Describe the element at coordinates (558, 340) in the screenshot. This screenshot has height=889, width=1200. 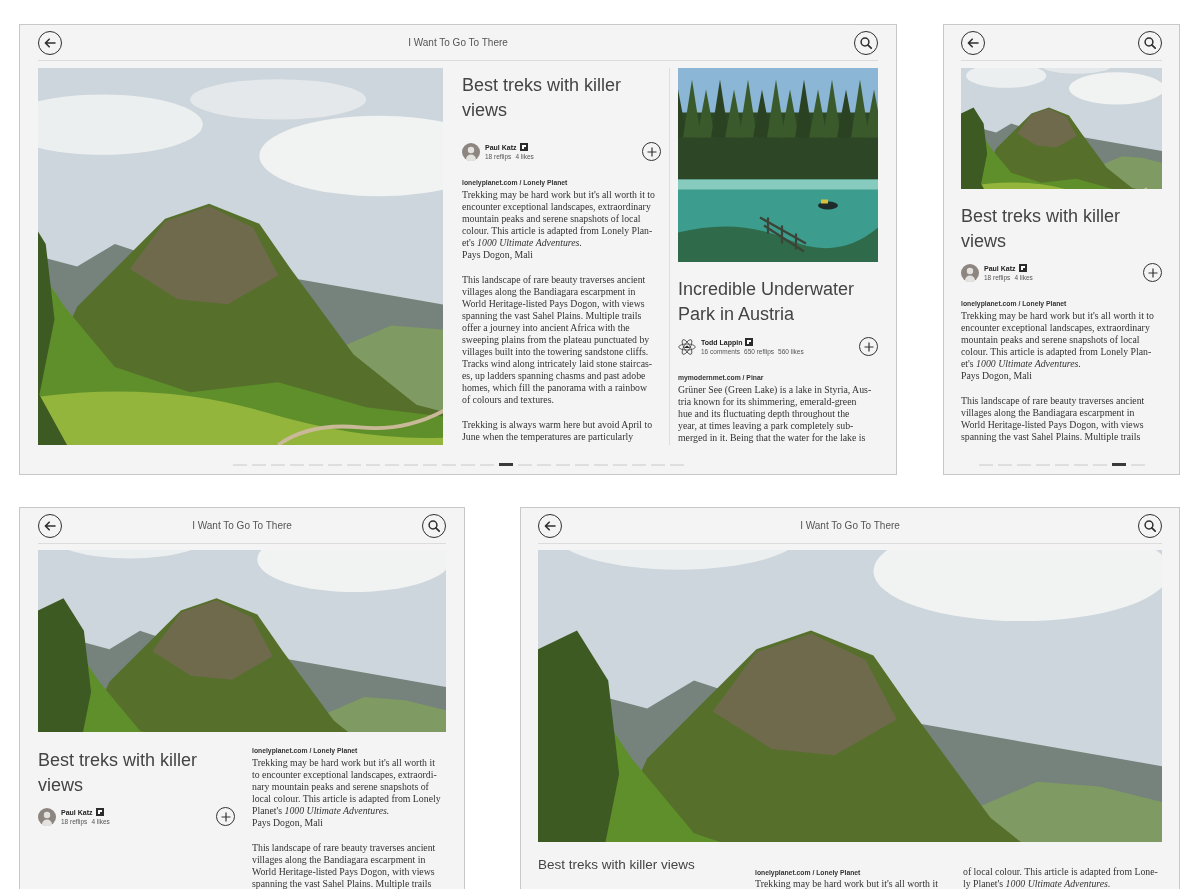
I see `article-paragraph: This landscape of rare beauty traverses ancient villages along the Bandiagara escarpment in World Heritage-listed Pays Dogon, with views spanning the vast Sahel Plains. Multiple trails offer a journey into ancient Africa with the sweeping plains from the plateau punctuated by villages built into the towering sandstone cliffs. Tracks wind along intricately laid stone staircas- es, up ladders spanning chasms and past adobe homes, which fill the panorama with a rainbow of colours and textures.` at that location.